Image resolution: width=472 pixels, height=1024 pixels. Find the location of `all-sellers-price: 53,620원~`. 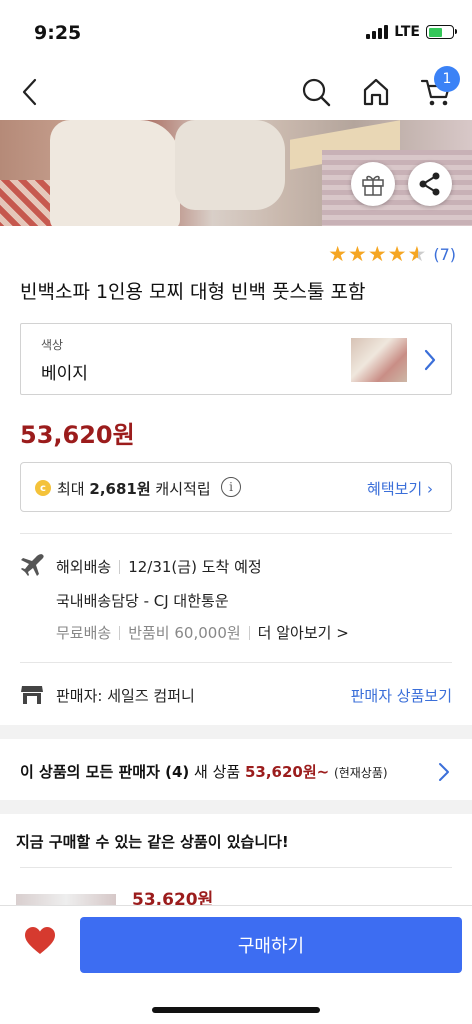

all-sellers-price: 53,620원~ is located at coordinates (287, 772).